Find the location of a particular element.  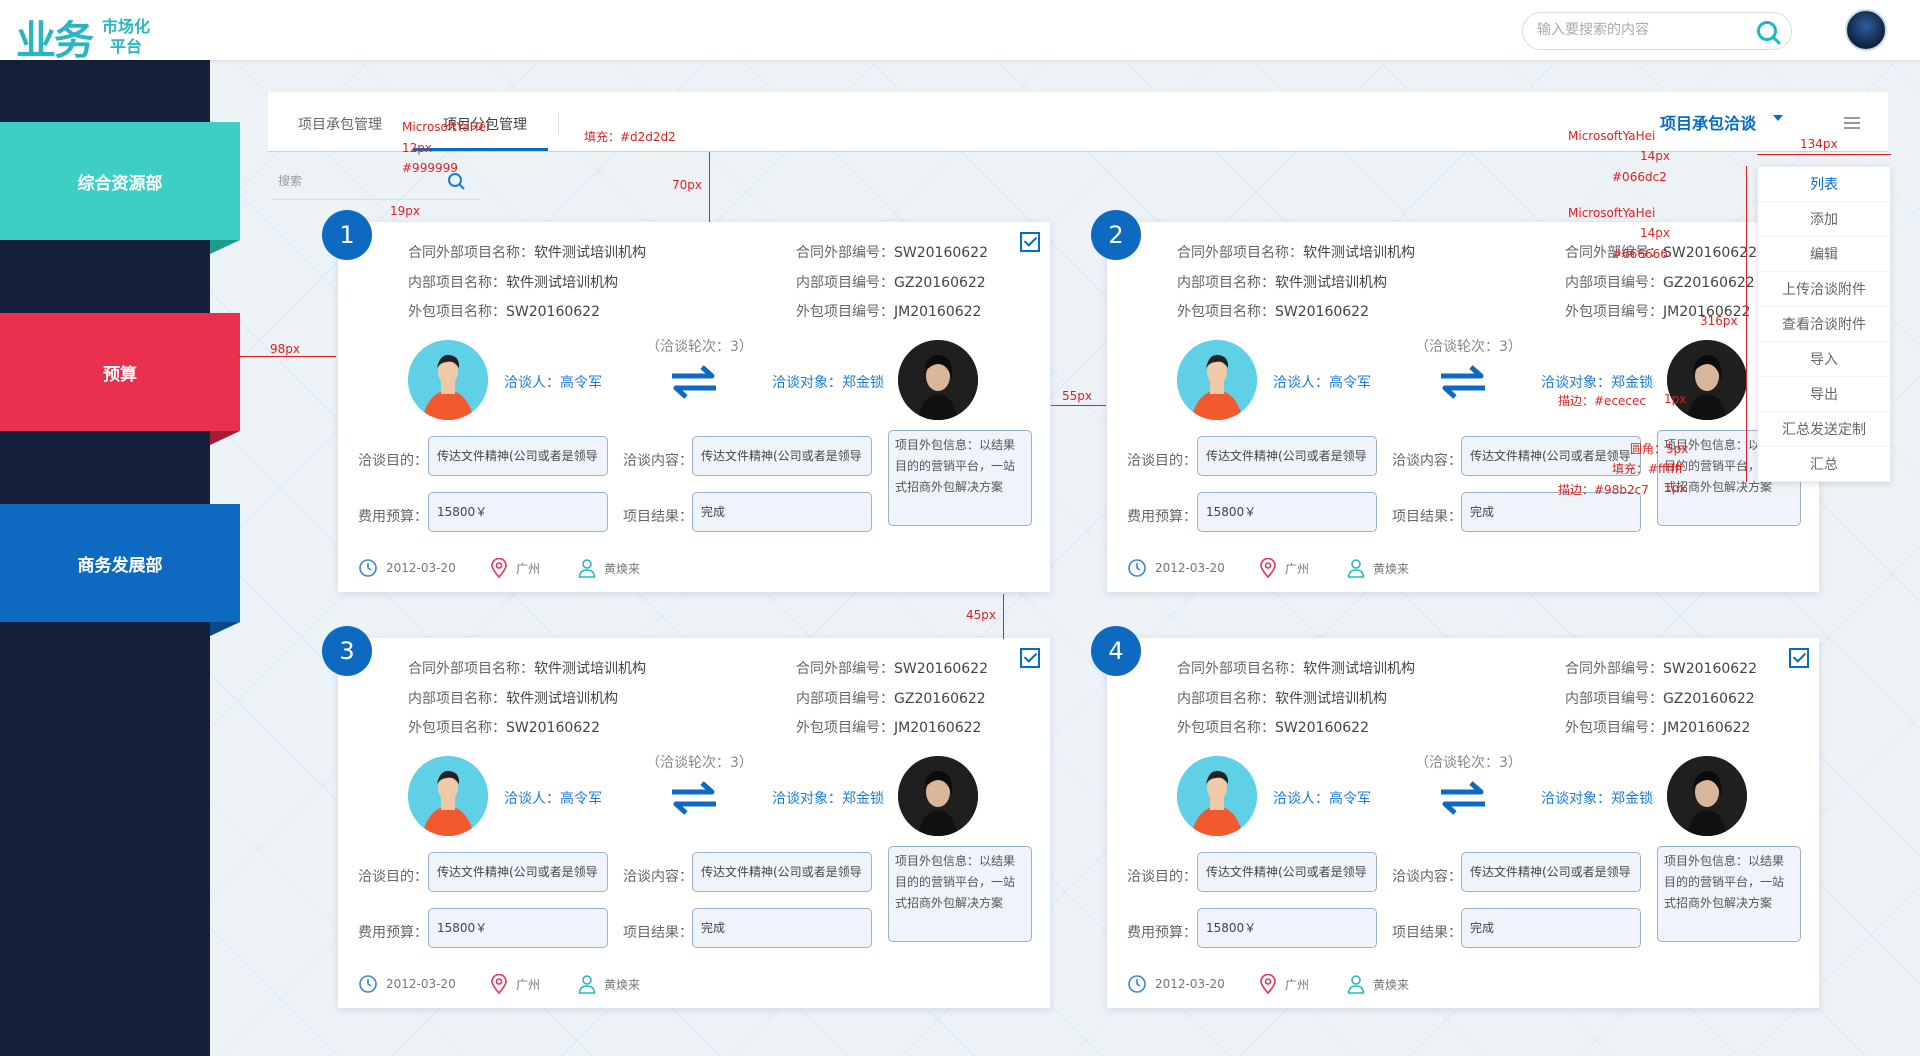

negotiation-dropdown-toggle: 项目承包洽谈 is located at coordinates (1708, 122).